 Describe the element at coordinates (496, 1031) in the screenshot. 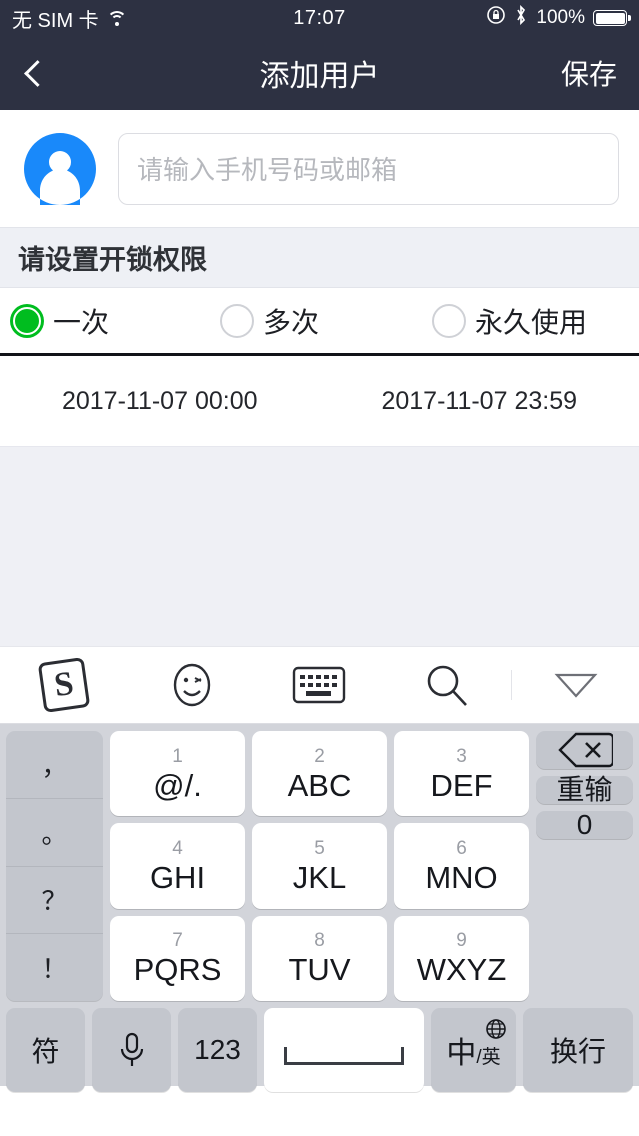

I see `globe-icon` at that location.